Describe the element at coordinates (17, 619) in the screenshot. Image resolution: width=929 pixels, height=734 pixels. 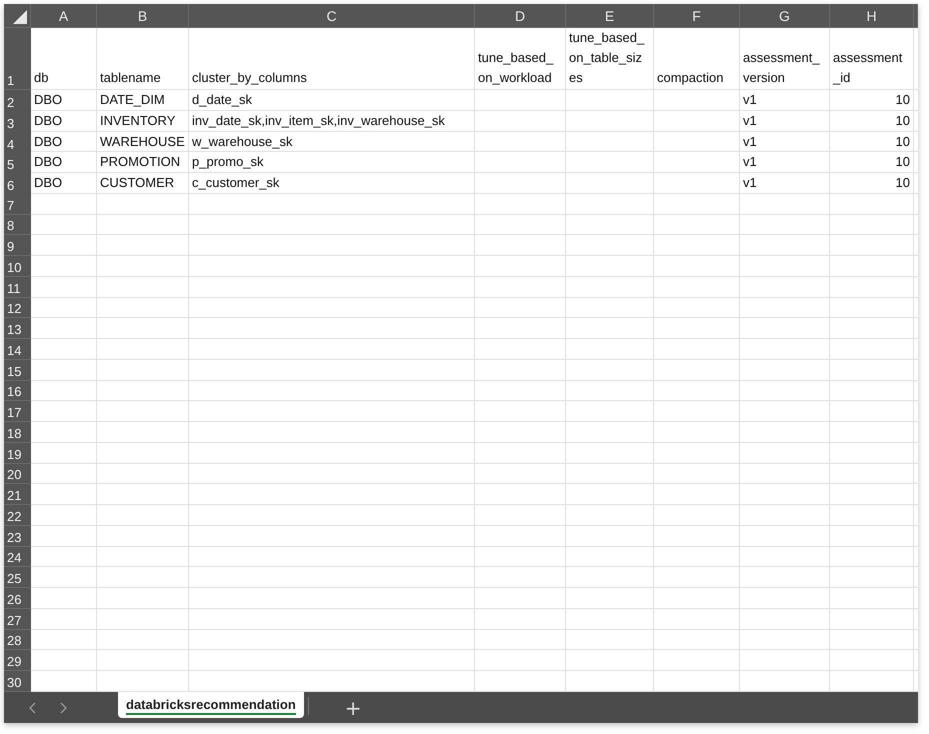
I see `row-number: 27` at that location.